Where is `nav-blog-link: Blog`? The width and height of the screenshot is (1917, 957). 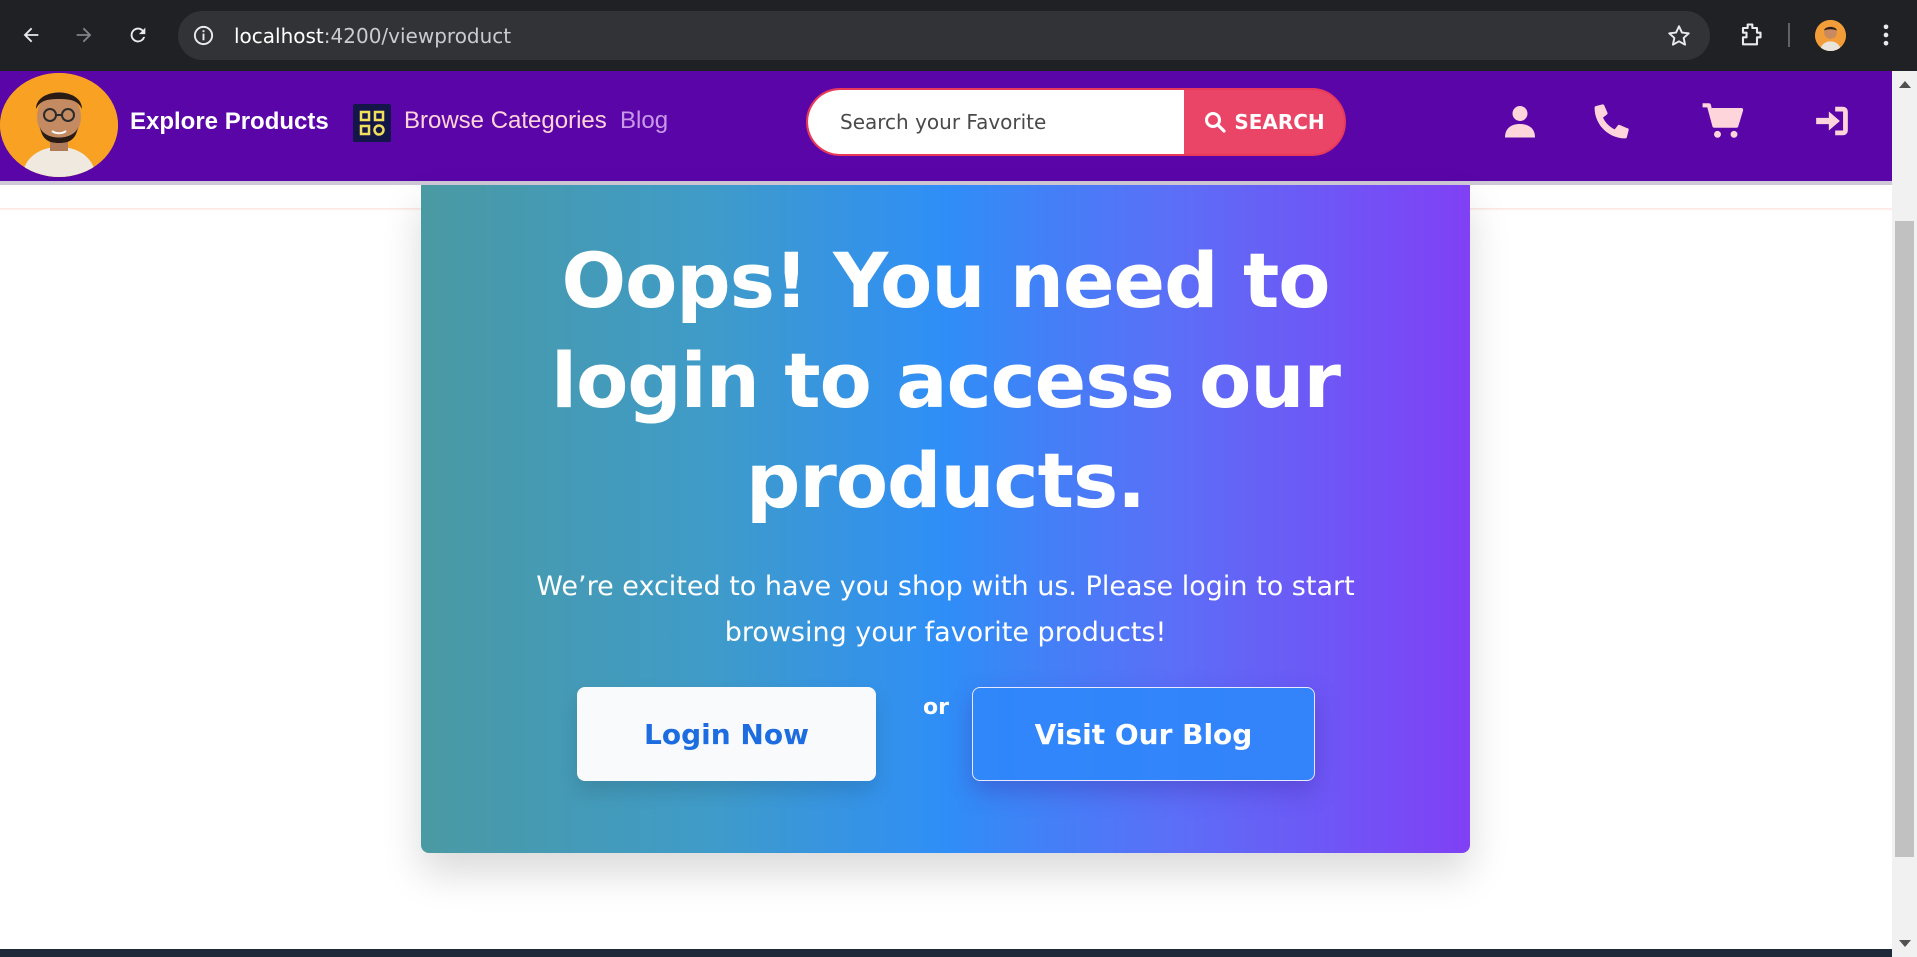 nav-blog-link: Blog is located at coordinates (644, 121).